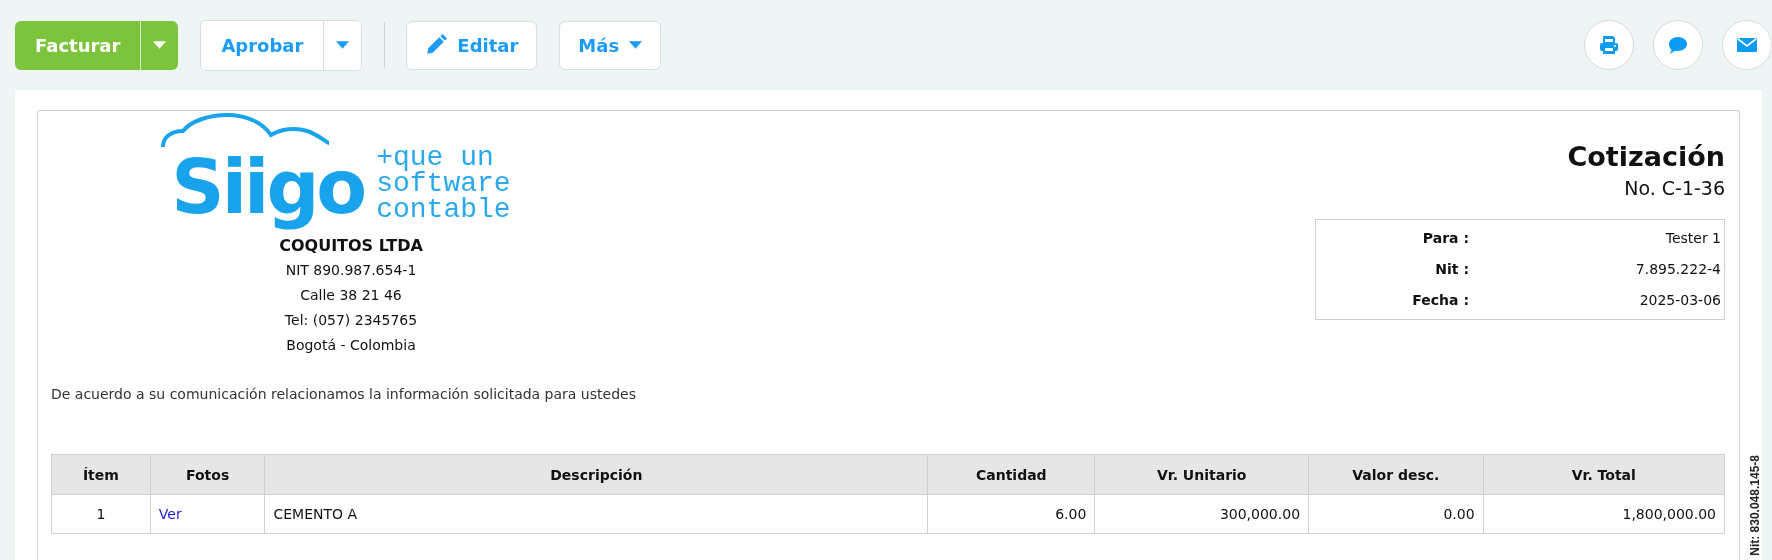 This screenshot has width=1772, height=560. What do you see at coordinates (596, 514) in the screenshot?
I see `table-cell: CEMENTO A` at bounding box center [596, 514].